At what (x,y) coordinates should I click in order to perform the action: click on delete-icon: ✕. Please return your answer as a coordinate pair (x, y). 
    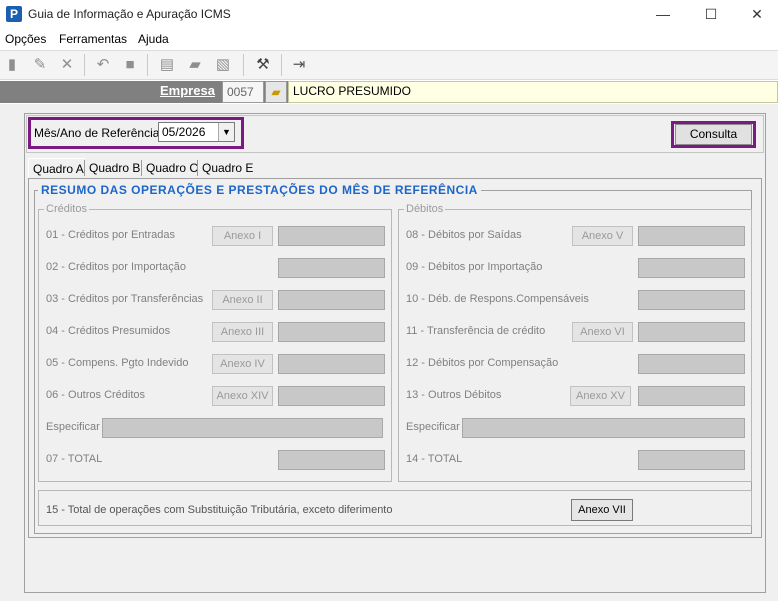
    Looking at the image, I should click on (67, 65).